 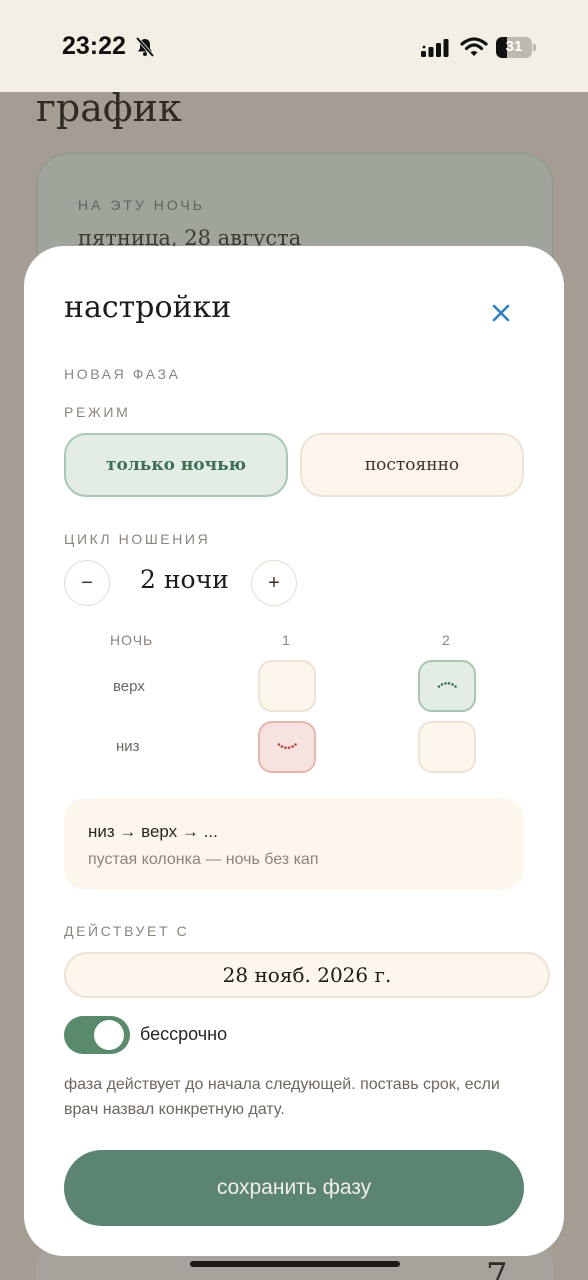 I want to click on mode-permanent-button: постоянно, so click(x=412, y=465).